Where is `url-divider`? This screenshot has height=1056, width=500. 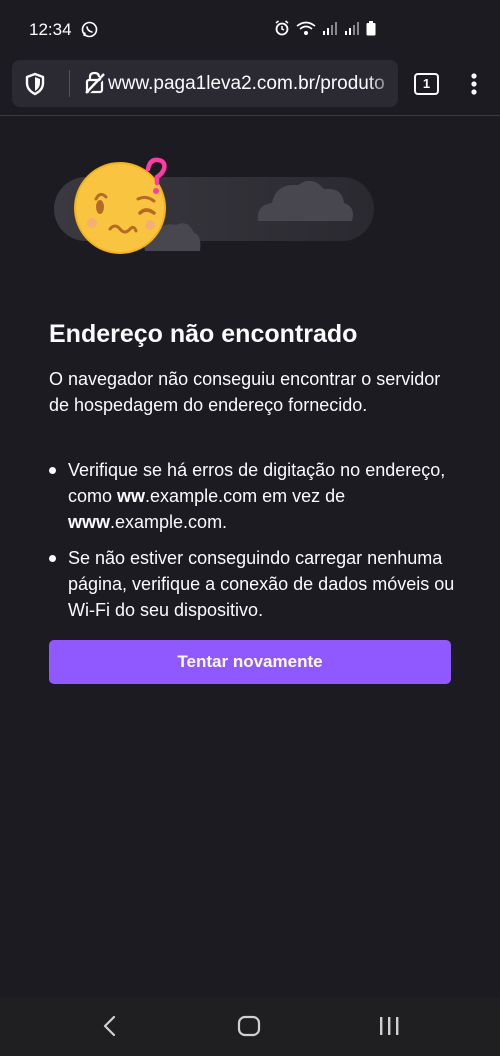 url-divider is located at coordinates (69, 83).